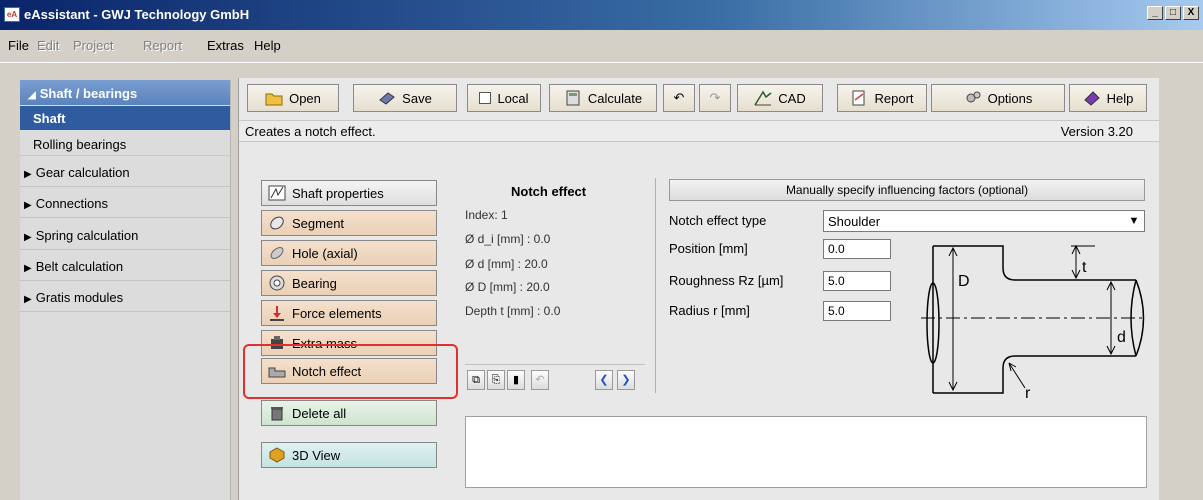  I want to click on app-icon: eA, so click(12, 14).